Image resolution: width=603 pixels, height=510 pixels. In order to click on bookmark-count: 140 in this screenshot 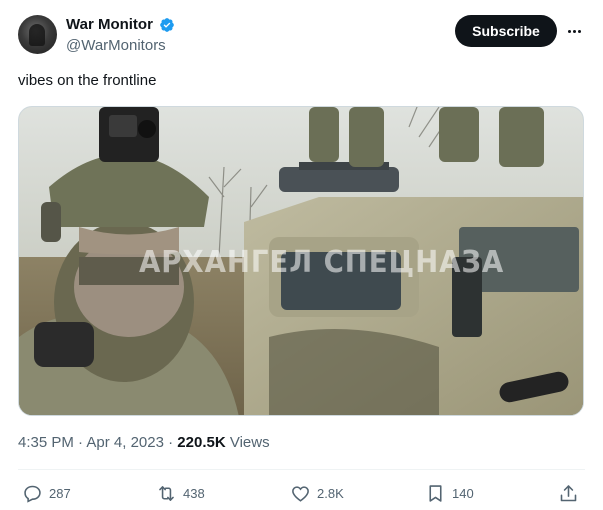, I will do `click(463, 493)`.